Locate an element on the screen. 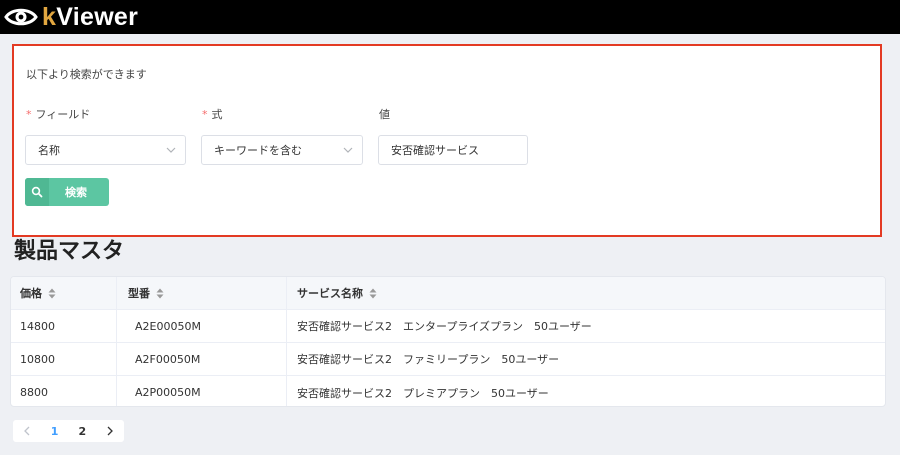 The height and width of the screenshot is (455, 900). field-label: * フィールド is located at coordinates (58, 114).